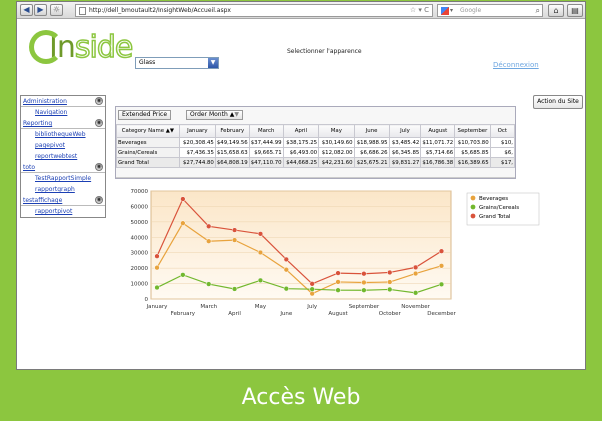 Image resolution: width=602 pixels, height=421 pixels. I want to click on y-tick-label: 50000, so click(140, 223).